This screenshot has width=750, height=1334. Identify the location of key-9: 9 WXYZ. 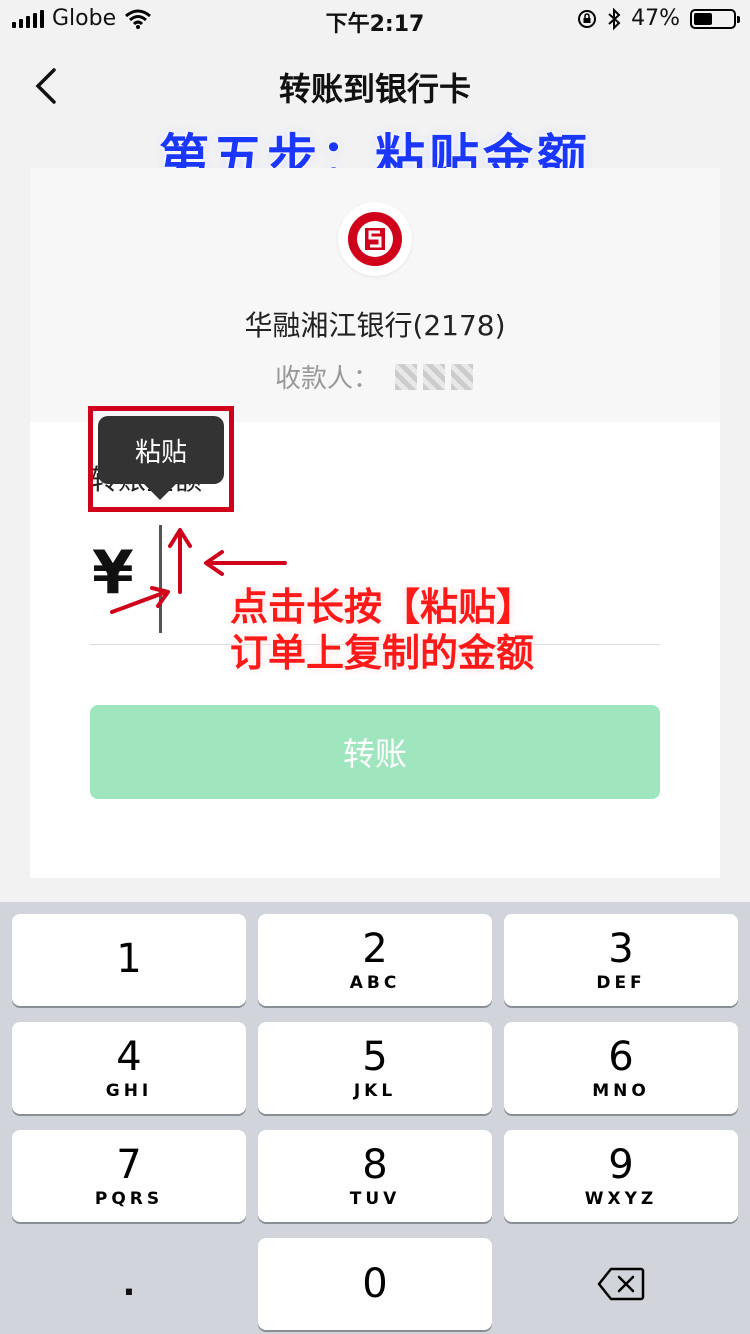
(621, 1176).